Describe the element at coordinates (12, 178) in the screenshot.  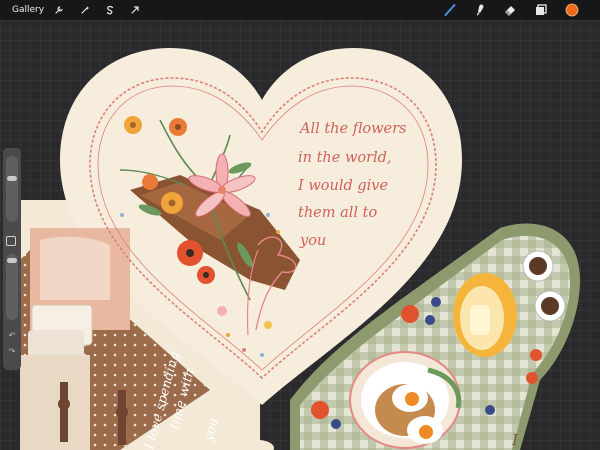
I see `brush-size-handle` at that location.